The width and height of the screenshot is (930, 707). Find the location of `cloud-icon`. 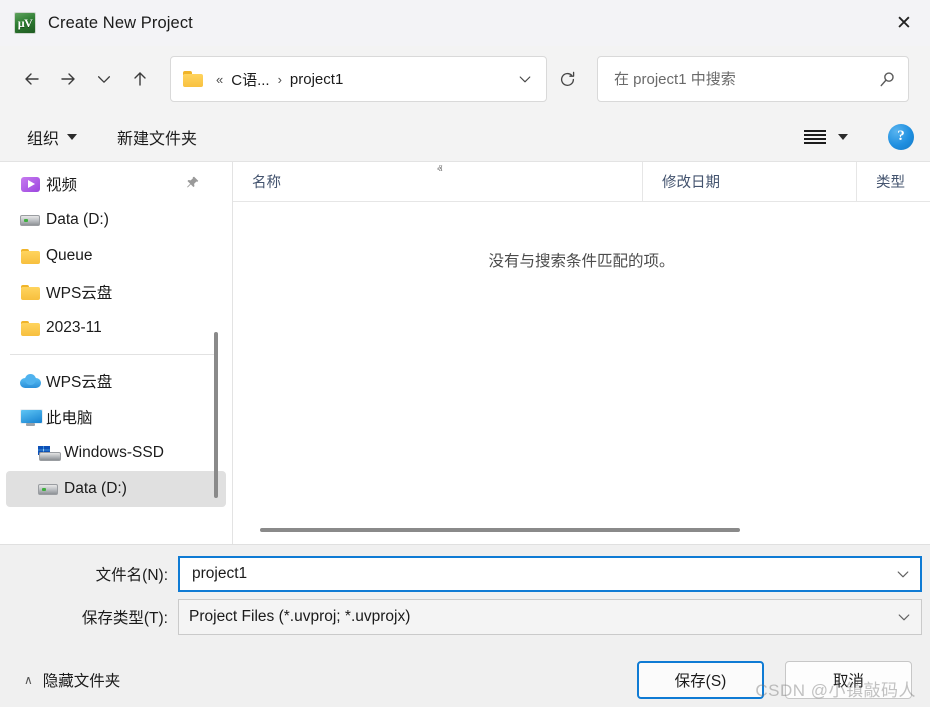

cloud-icon is located at coordinates (30, 381).